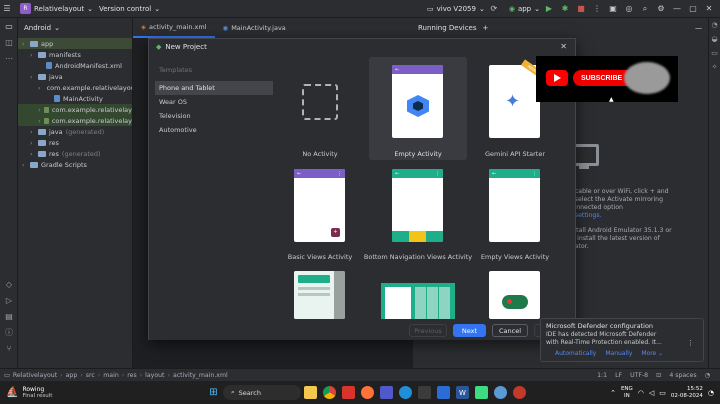 The width and height of the screenshot is (720, 404). I want to click on gradle-icon: ◒, so click(714, 39).